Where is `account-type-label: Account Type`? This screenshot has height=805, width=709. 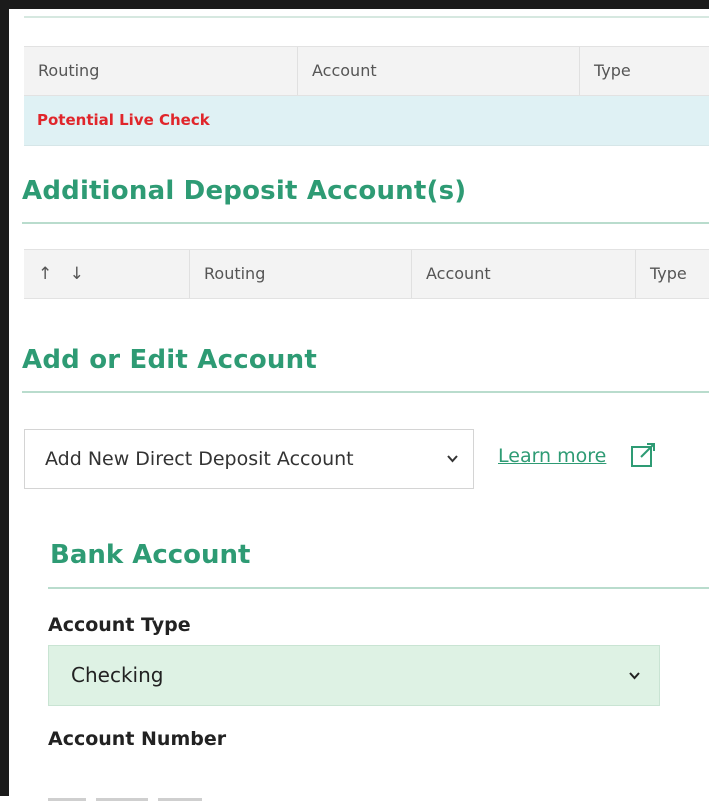
account-type-label: Account Type is located at coordinates (119, 625).